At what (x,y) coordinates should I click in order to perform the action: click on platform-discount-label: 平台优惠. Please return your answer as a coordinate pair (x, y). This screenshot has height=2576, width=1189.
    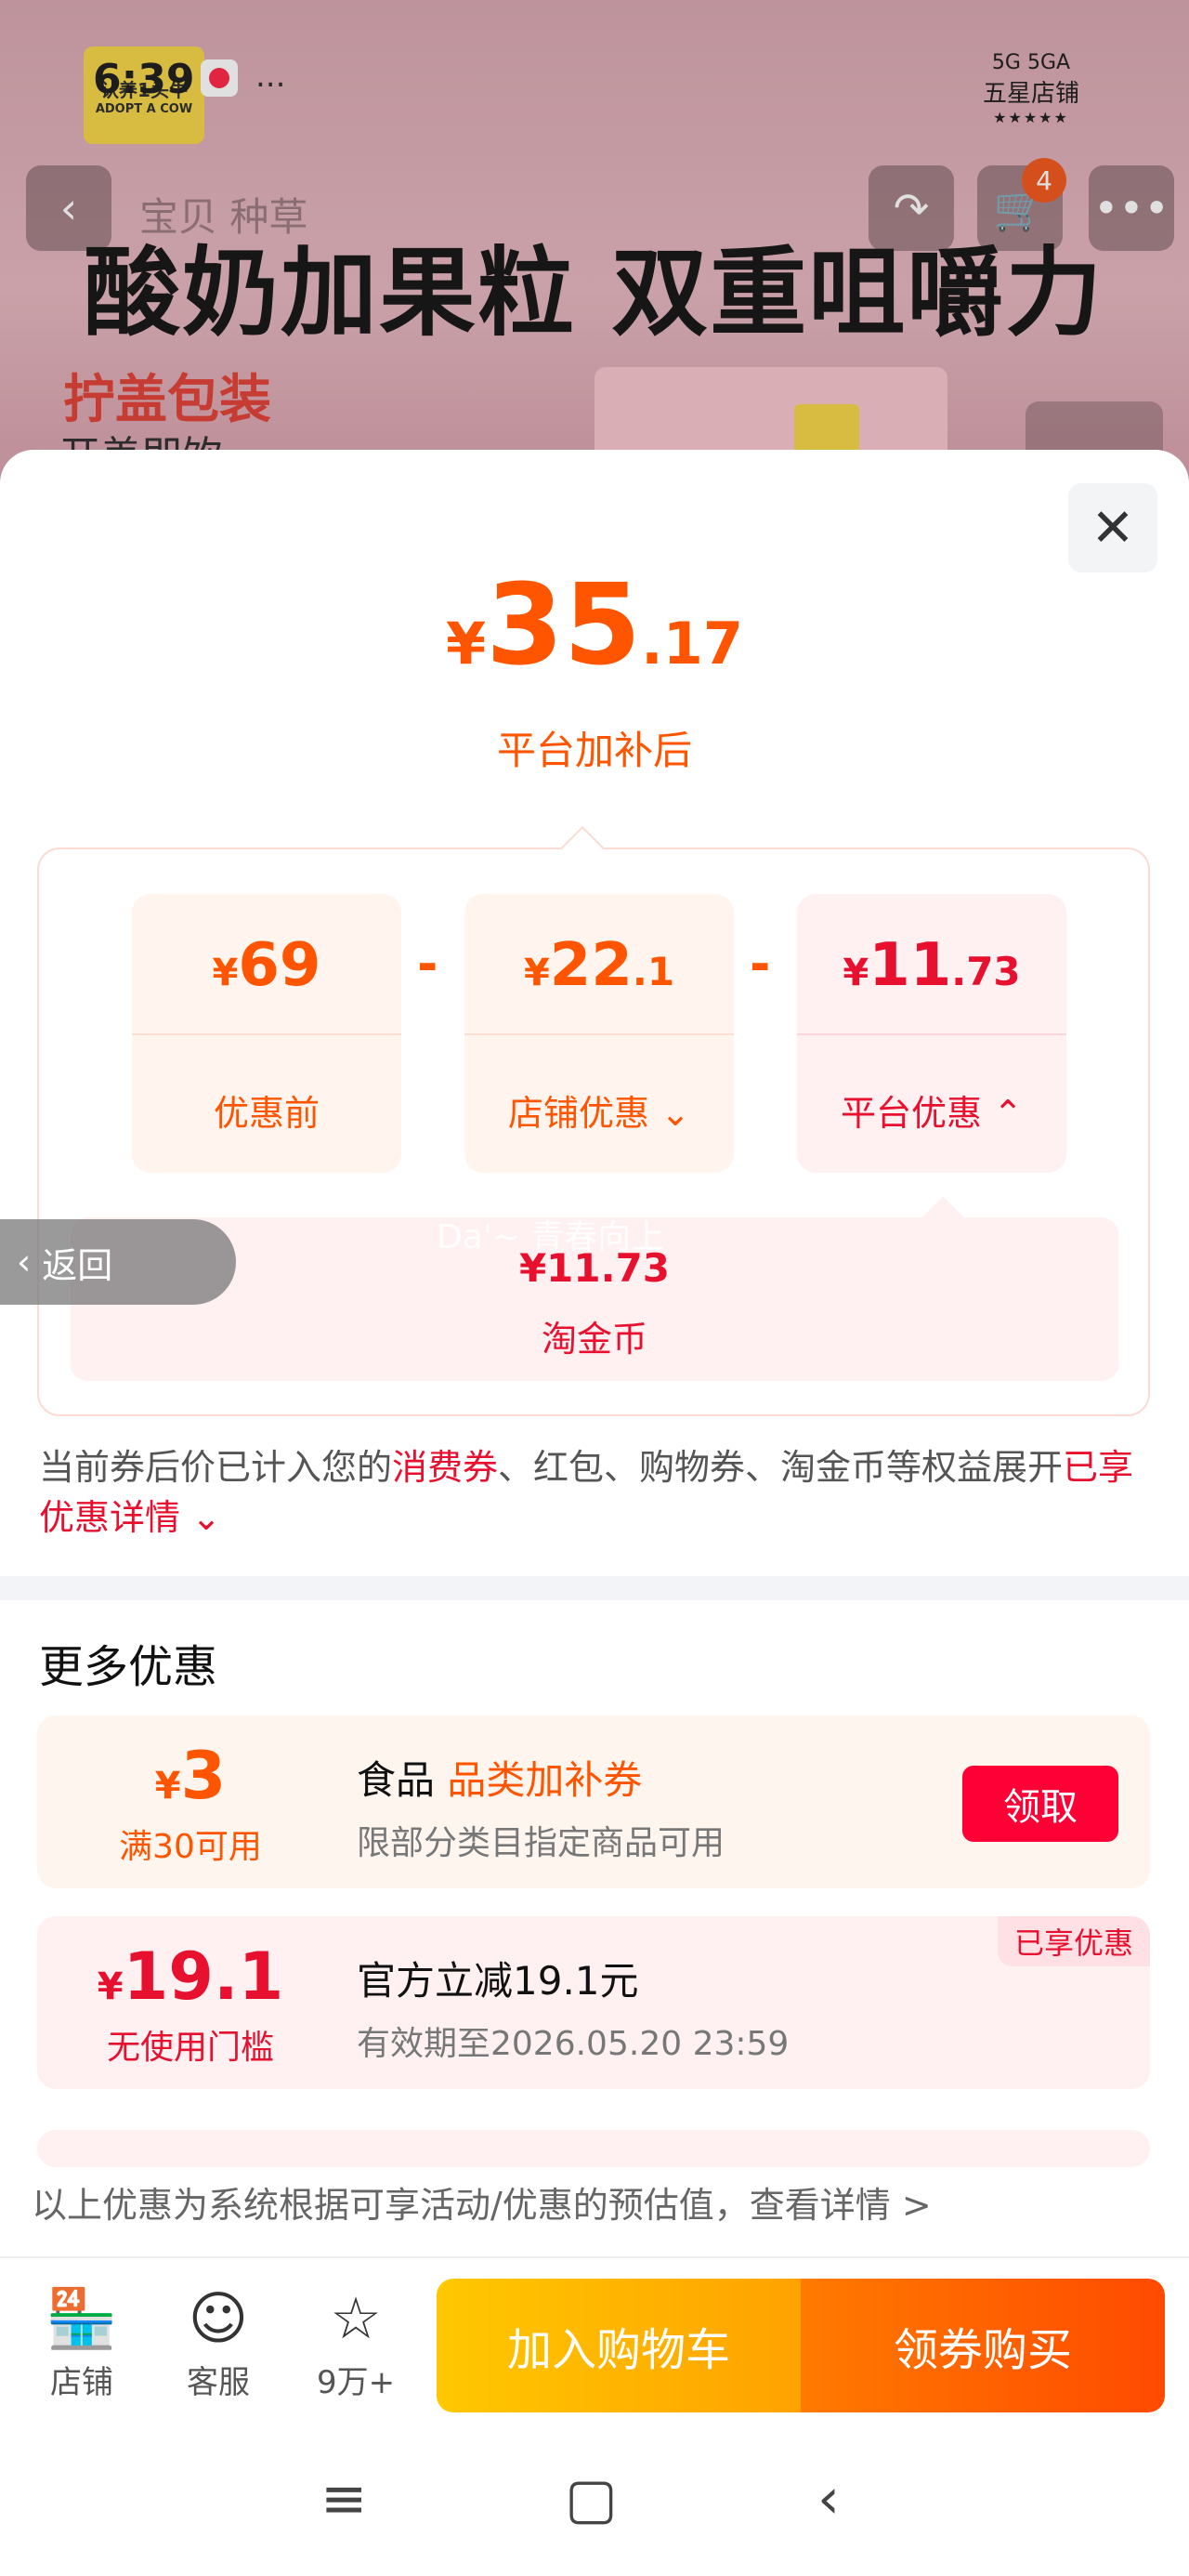
    Looking at the image, I should click on (912, 1113).